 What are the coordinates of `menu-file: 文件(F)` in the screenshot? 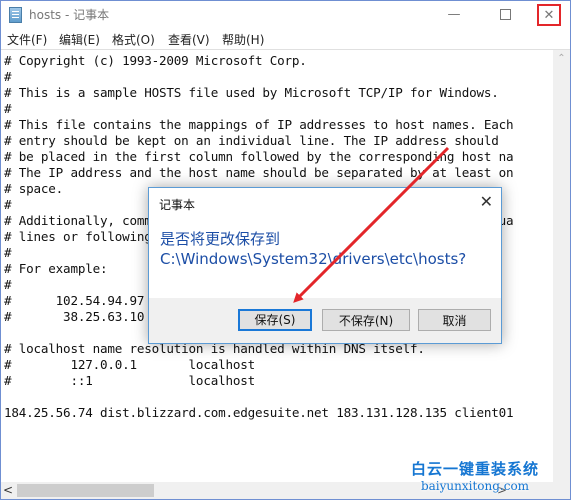 It's located at (27, 39).